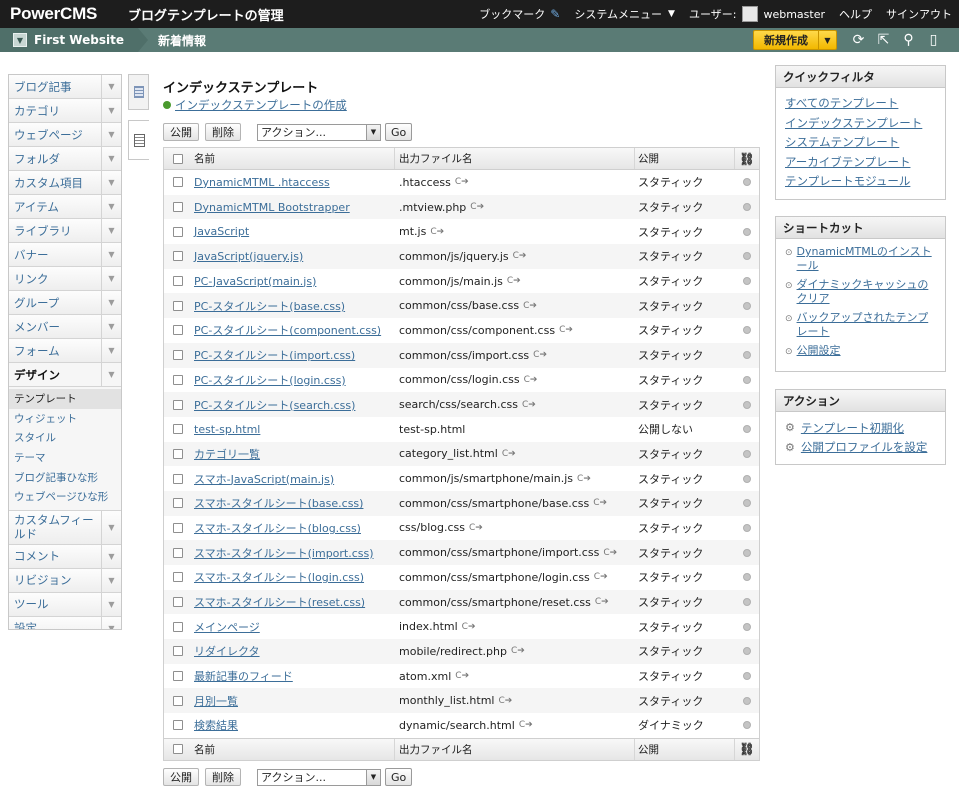 This screenshot has height=811, width=959. What do you see at coordinates (269, 306) in the screenshot?
I see `template-name-link: PC-スタイルシート(base.css)` at bounding box center [269, 306].